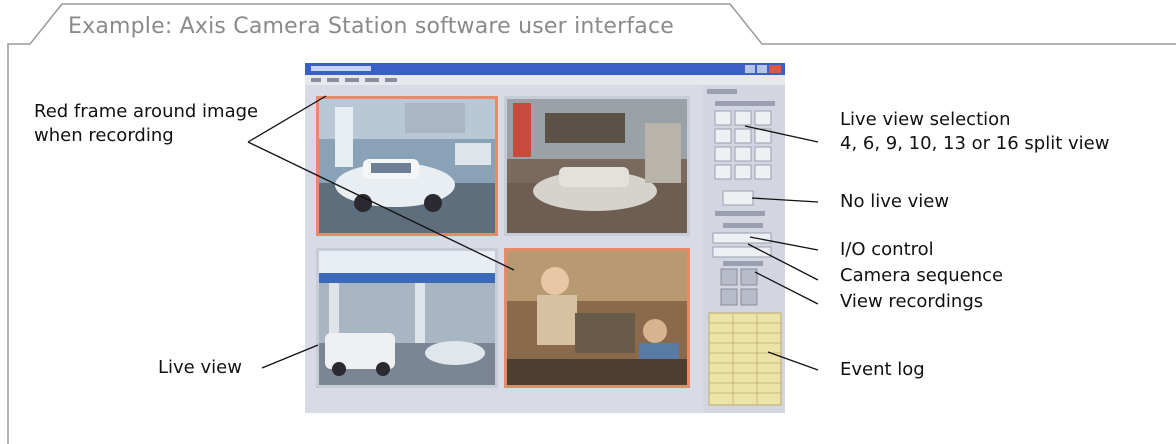  Describe the element at coordinates (146, 124) in the screenshot. I see `label-red-frame: Red frame around image when recording` at that location.